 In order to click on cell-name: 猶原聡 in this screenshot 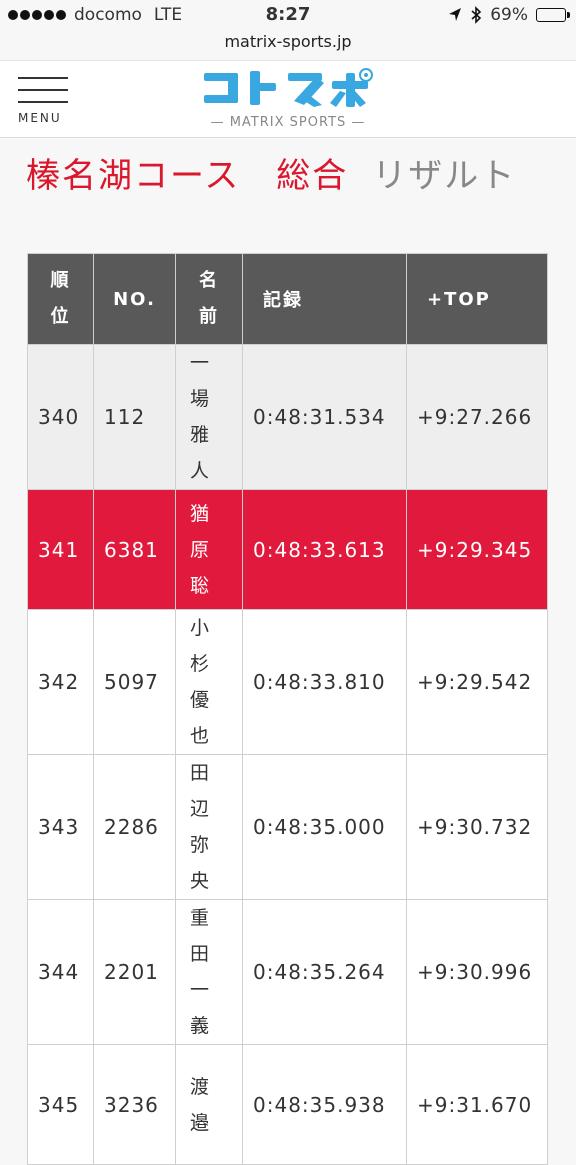, I will do `click(209, 549)`.